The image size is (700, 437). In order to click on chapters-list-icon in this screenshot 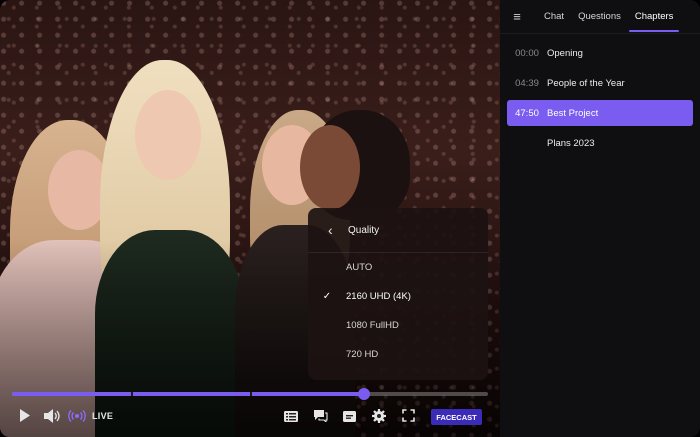, I will do `click(291, 417)`.